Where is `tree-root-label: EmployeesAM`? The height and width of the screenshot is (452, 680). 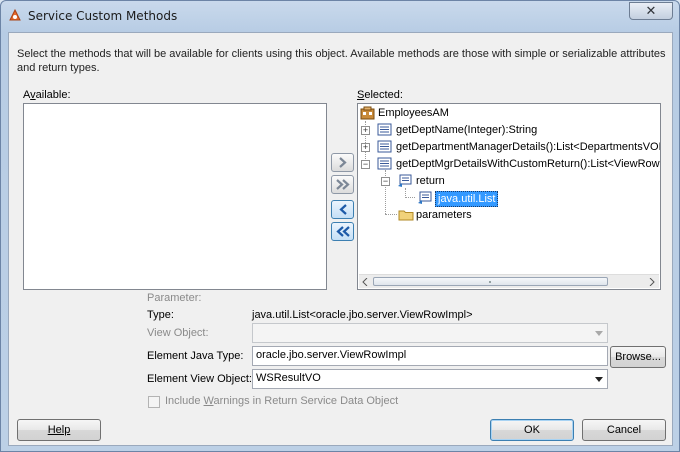 tree-root-label: EmployeesAM is located at coordinates (413, 113).